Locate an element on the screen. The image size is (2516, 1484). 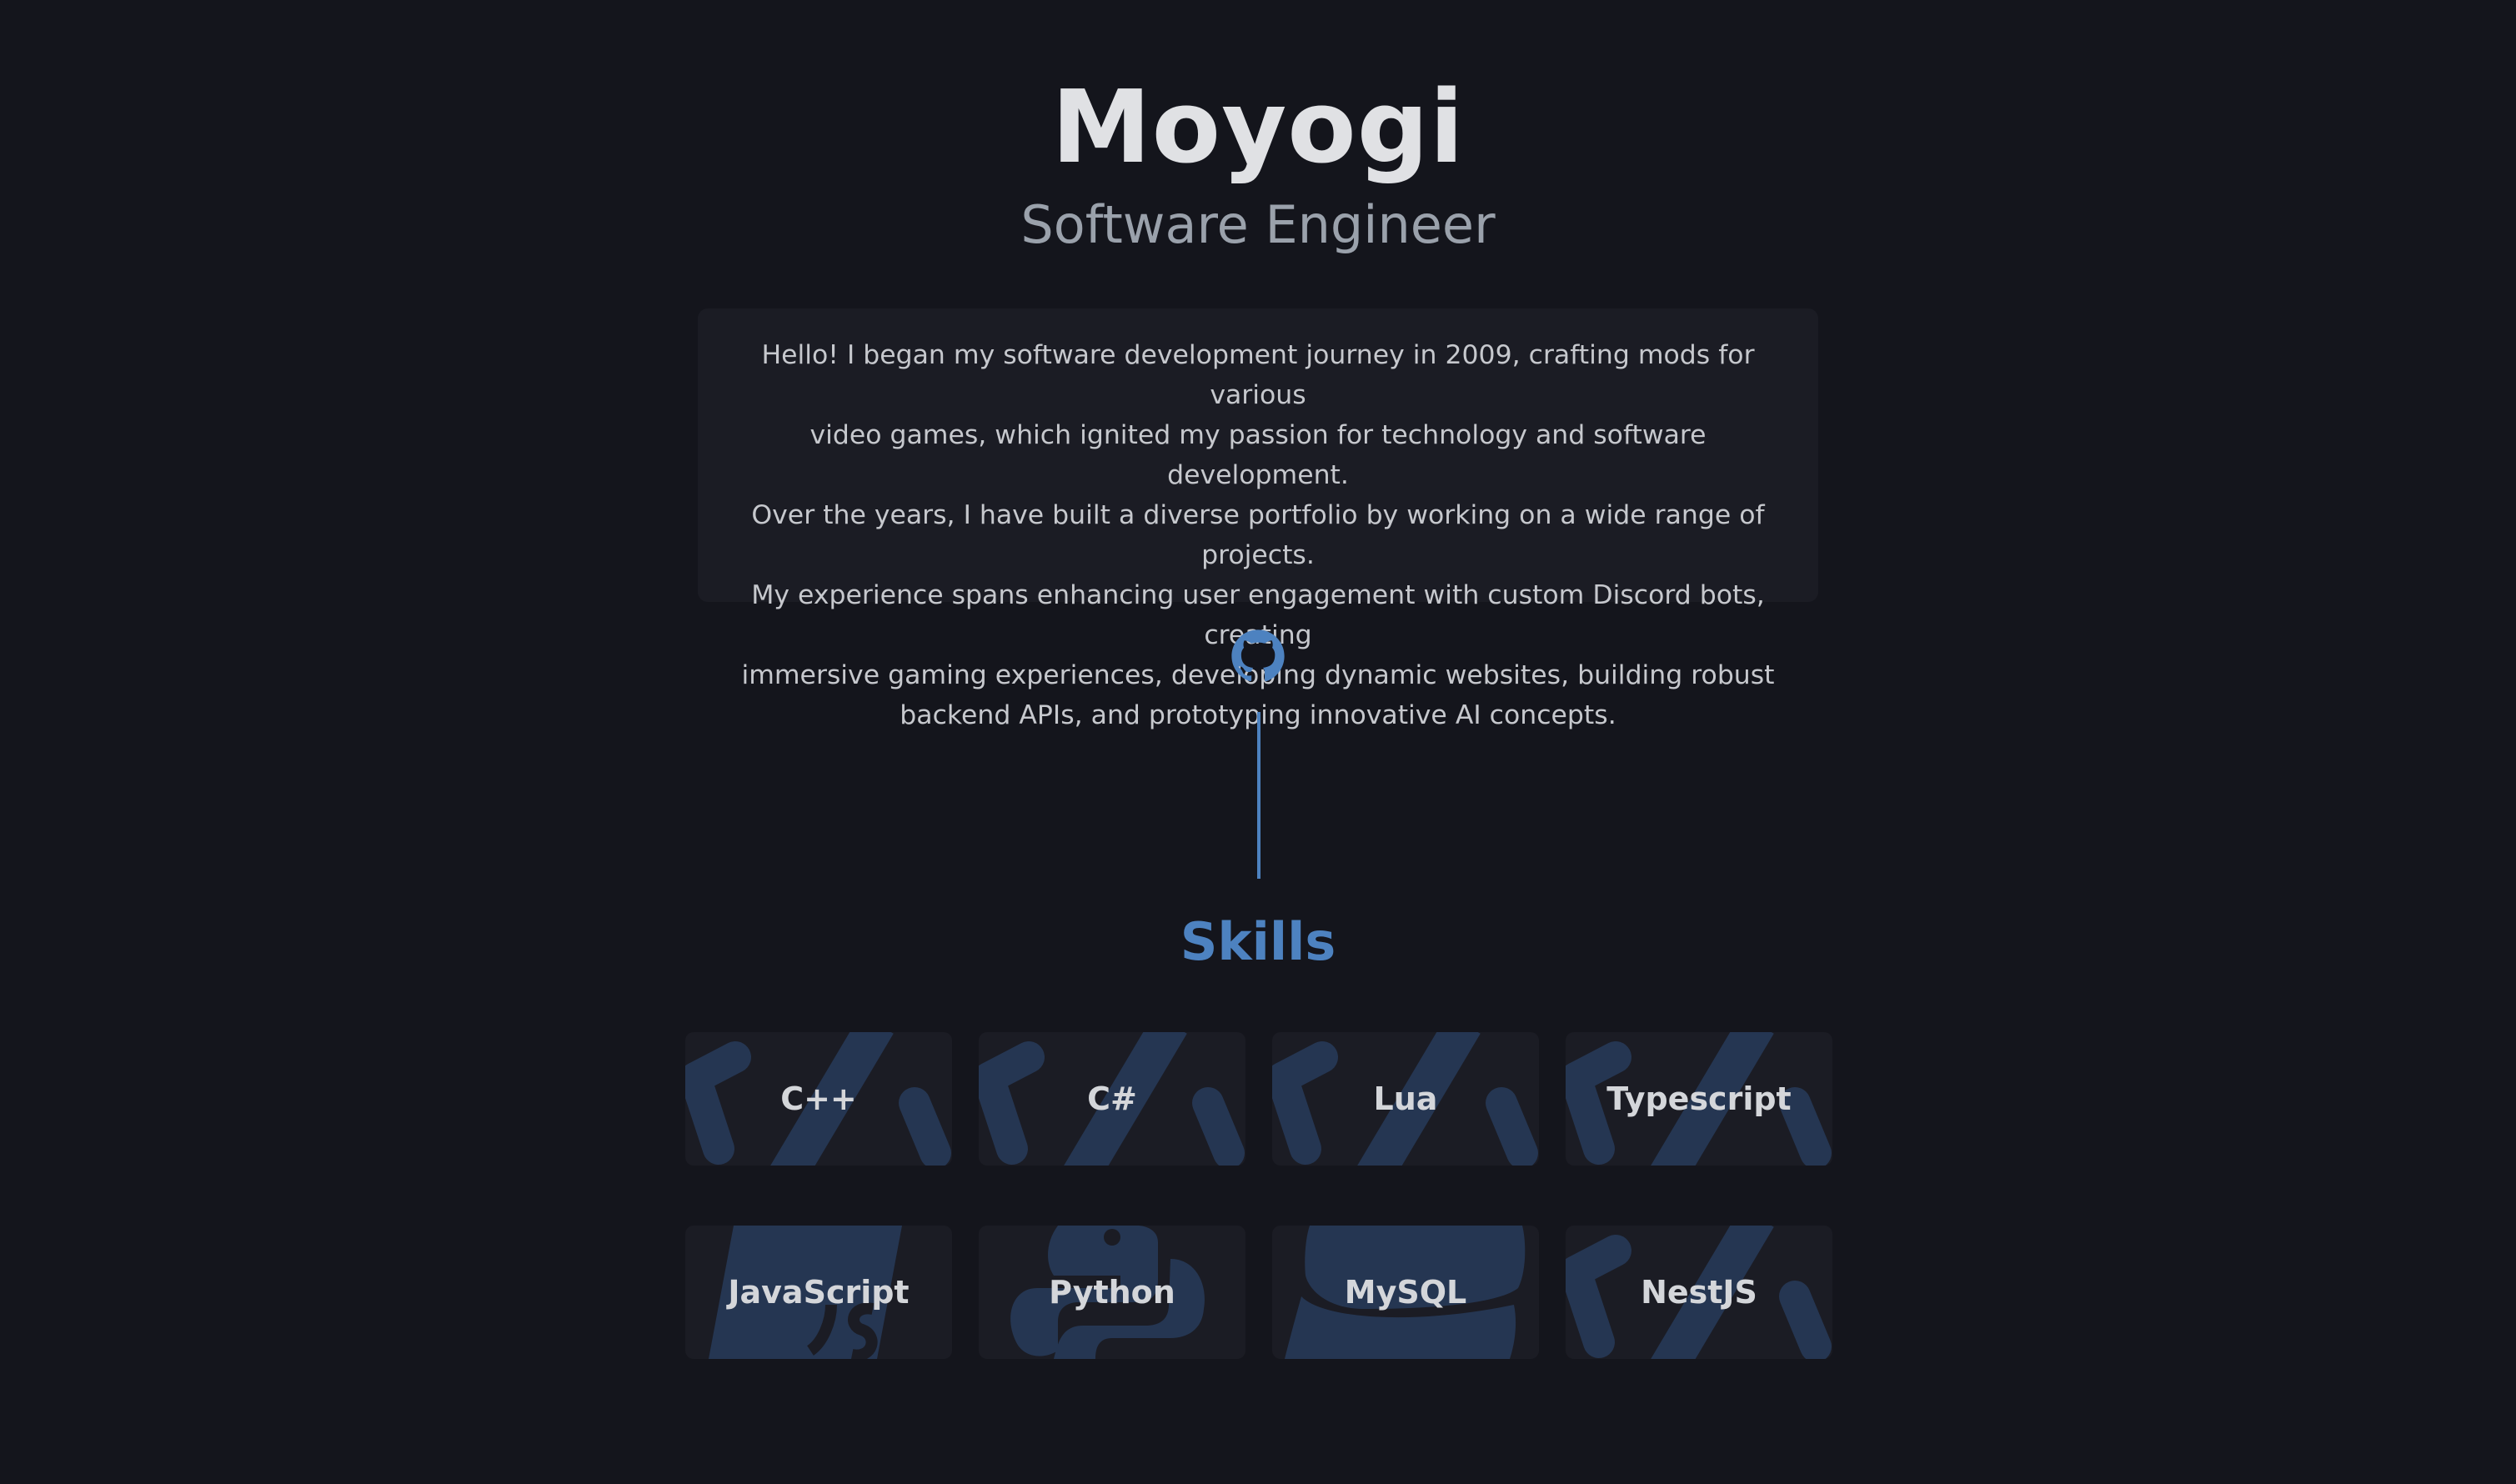
skill-label: C# is located at coordinates (1112, 1098).